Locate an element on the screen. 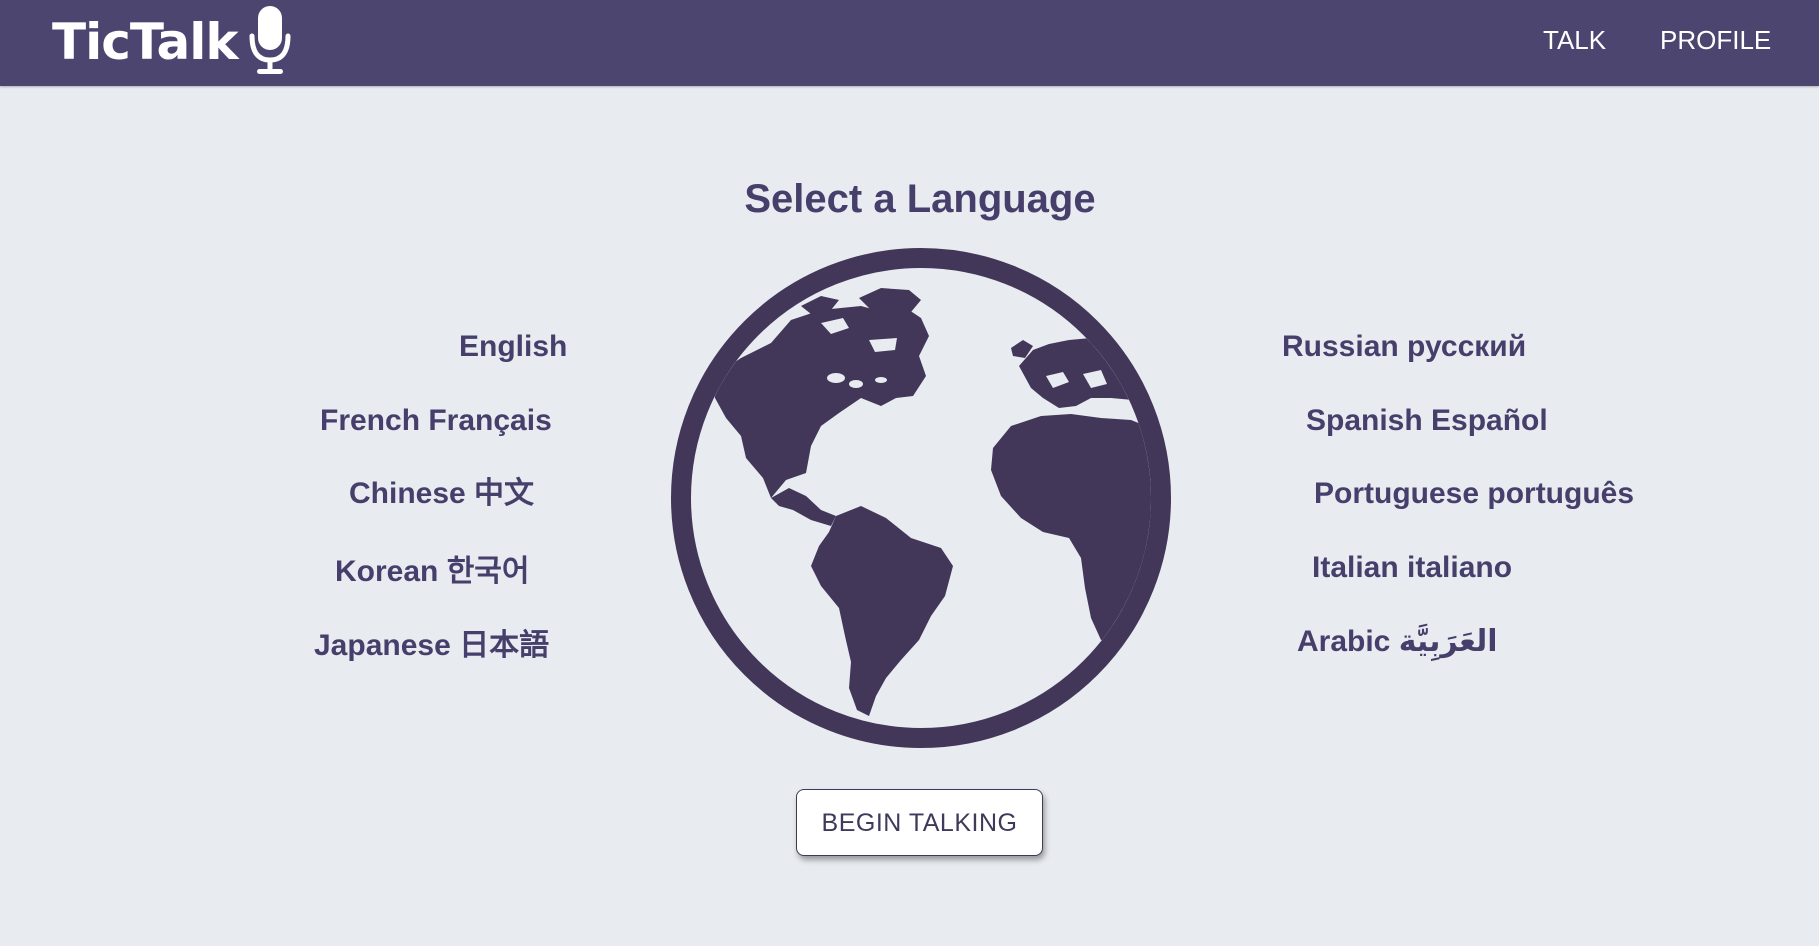  globe-icon is located at coordinates (921, 498).